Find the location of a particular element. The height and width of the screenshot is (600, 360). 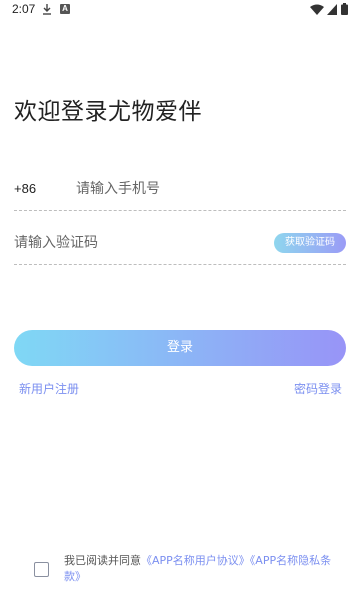

code-row: 获取验证码 is located at coordinates (180, 244).